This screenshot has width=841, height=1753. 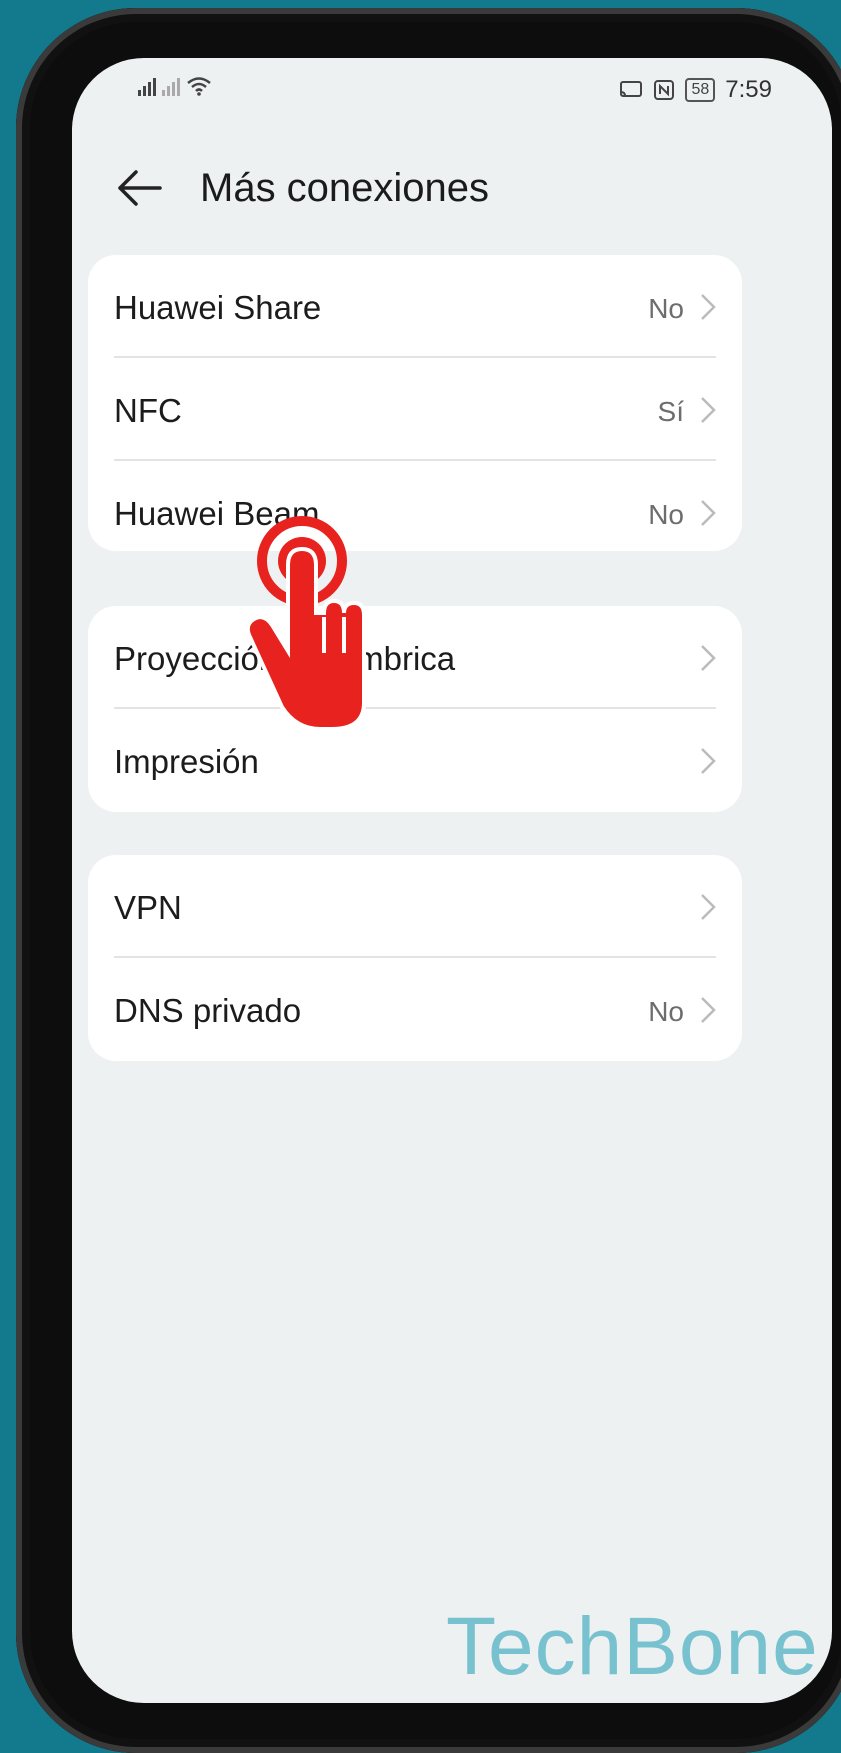 I want to click on status-time: 7:59, so click(x=748, y=89).